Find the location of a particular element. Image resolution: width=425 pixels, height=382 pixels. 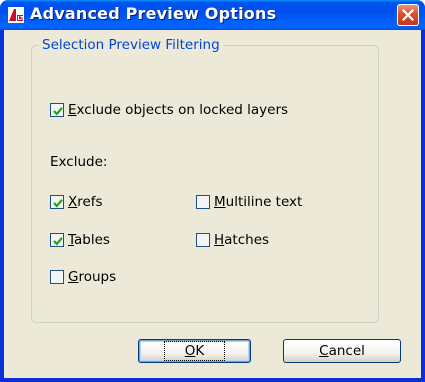

cancel-button: Cancel is located at coordinates (342, 351).